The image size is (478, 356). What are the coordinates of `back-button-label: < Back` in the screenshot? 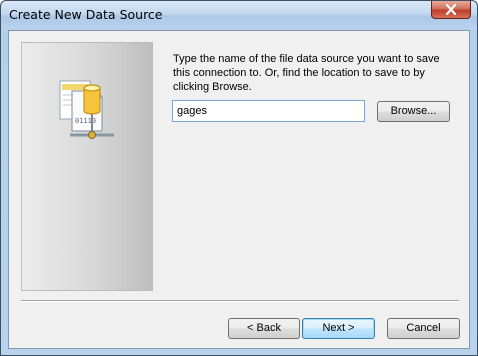 It's located at (264, 328).